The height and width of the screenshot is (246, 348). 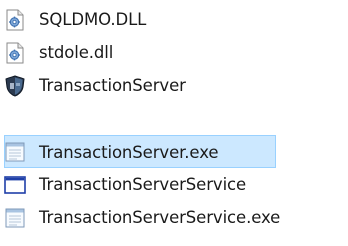 What do you see at coordinates (160, 217) in the screenshot?
I see `file-name: TransactionServerService.exe` at bounding box center [160, 217].